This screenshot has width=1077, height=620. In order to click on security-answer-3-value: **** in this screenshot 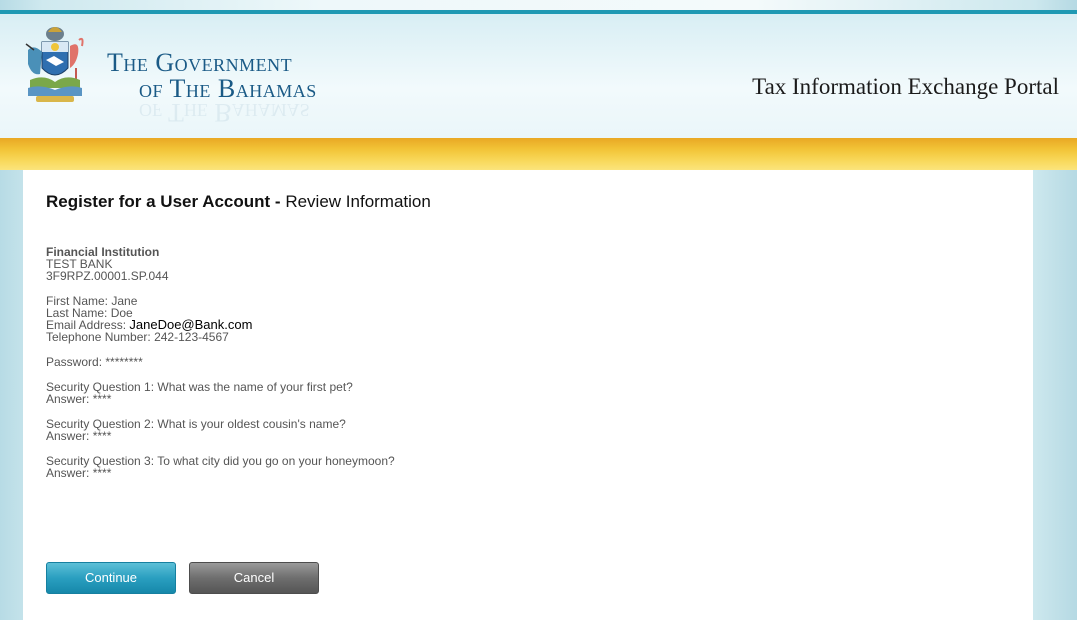, I will do `click(102, 473)`.